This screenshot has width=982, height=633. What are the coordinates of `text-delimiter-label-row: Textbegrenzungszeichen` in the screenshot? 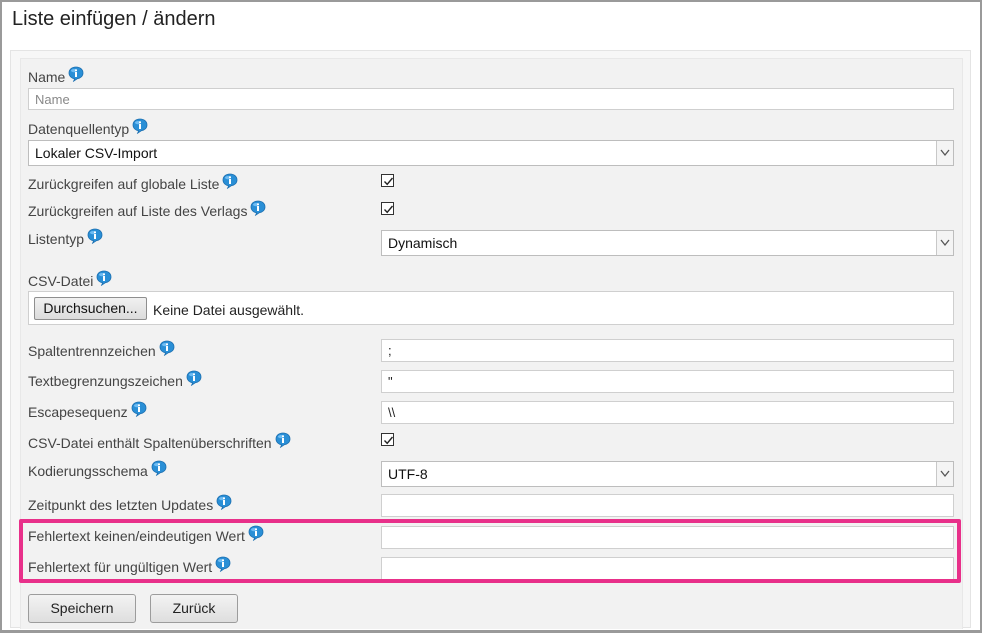 It's located at (115, 381).